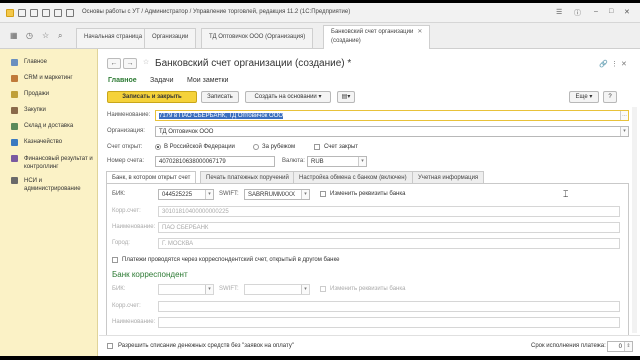 This screenshot has height=360, width=640. Describe the element at coordinates (577, 13) in the screenshot. I see `info-icon: ⓘ` at that location.